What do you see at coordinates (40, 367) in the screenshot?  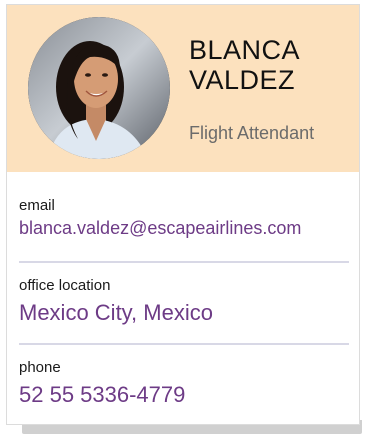 I see `phone-label: phone` at bounding box center [40, 367].